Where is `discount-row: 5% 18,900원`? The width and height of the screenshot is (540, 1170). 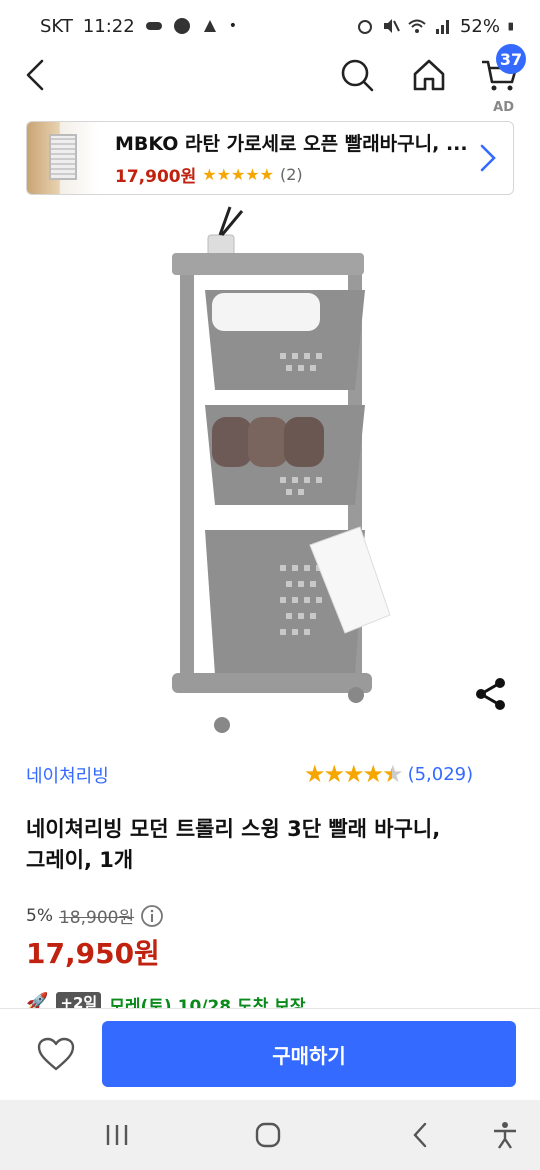
discount-row: 5% 18,900원 is located at coordinates (95, 915).